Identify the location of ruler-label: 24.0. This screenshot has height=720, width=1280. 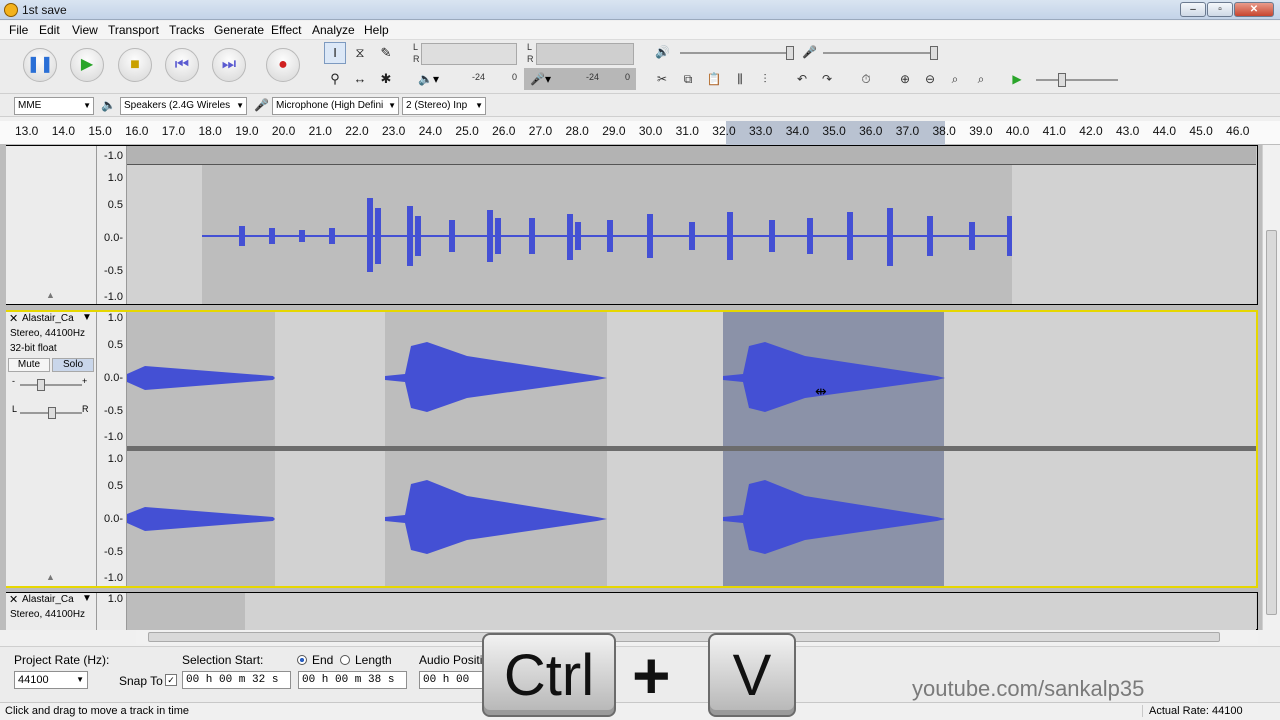
(430, 131).